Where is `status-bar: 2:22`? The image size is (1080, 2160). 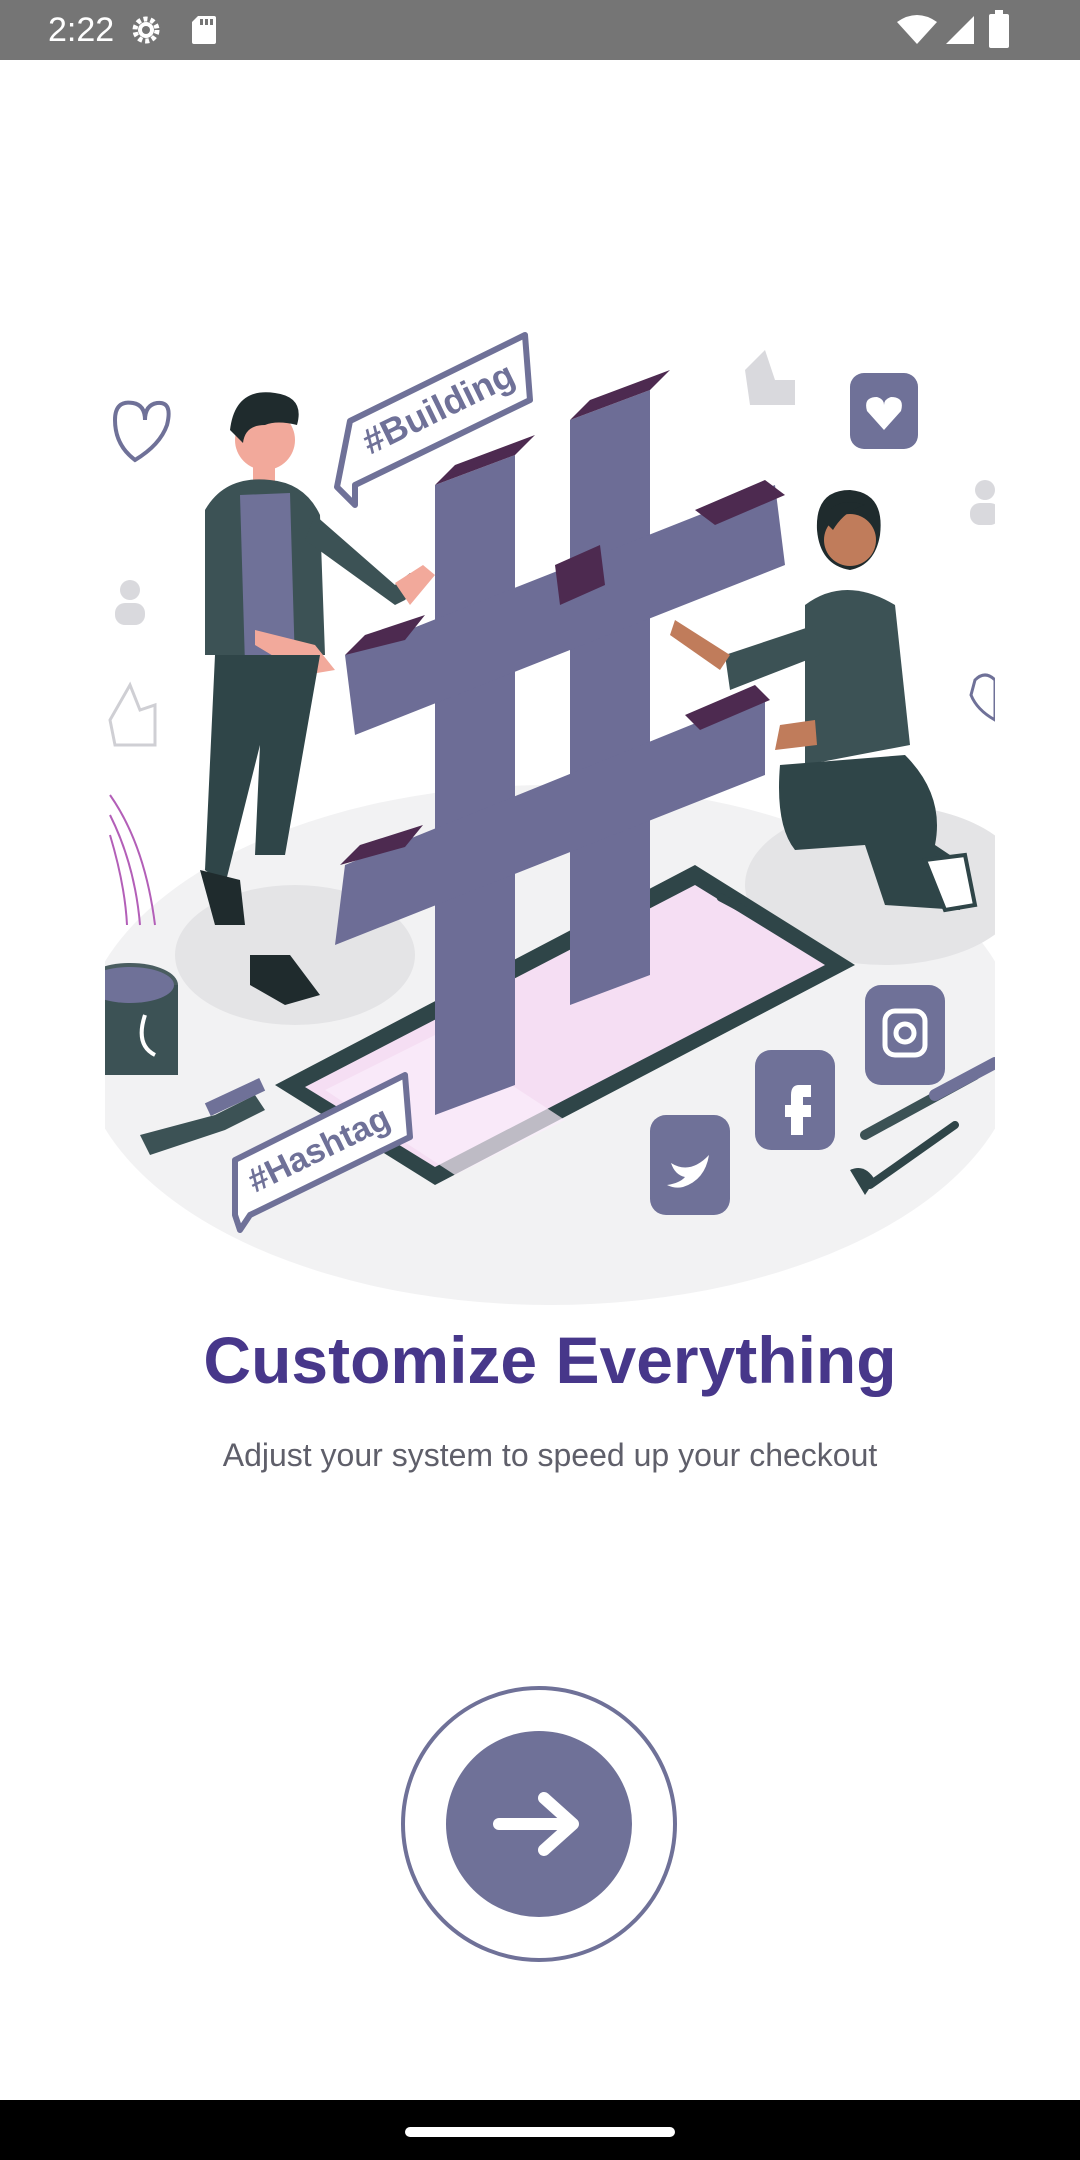 status-bar: 2:22 is located at coordinates (540, 30).